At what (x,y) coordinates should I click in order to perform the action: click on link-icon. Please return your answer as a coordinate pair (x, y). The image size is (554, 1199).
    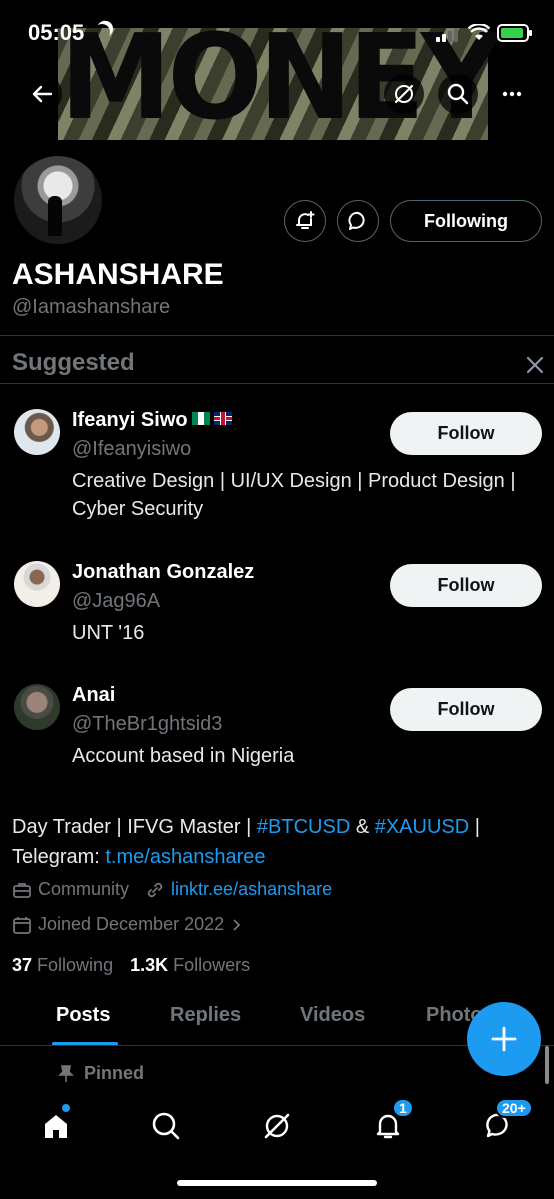
    Looking at the image, I should click on (155, 889).